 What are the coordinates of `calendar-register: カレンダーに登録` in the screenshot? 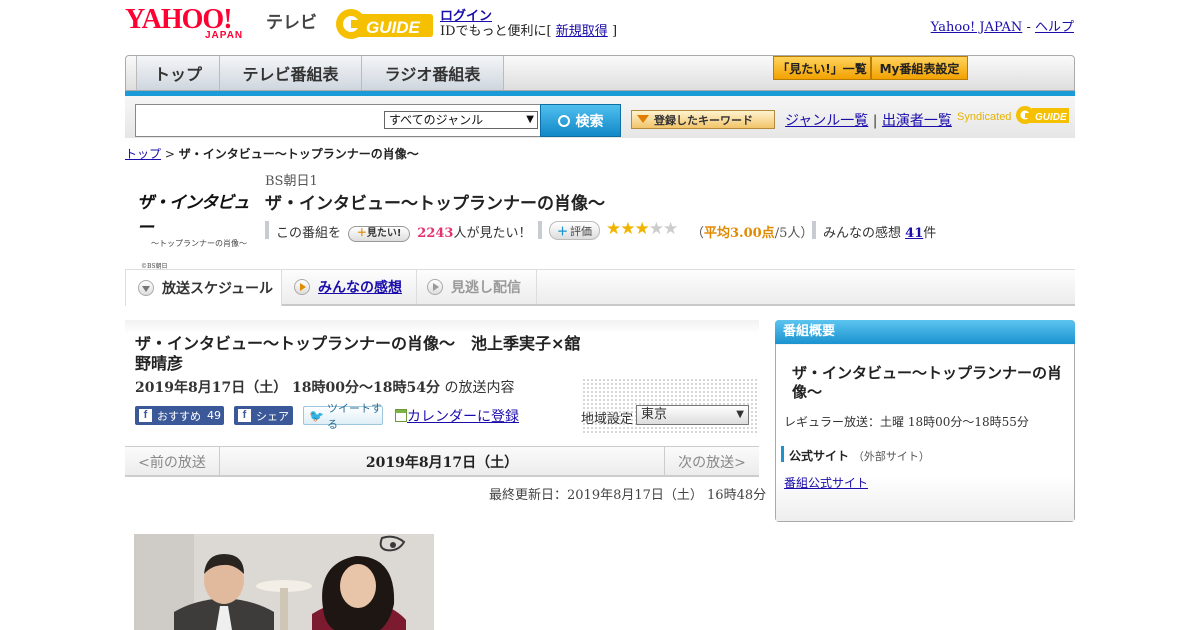 It's located at (457, 416).